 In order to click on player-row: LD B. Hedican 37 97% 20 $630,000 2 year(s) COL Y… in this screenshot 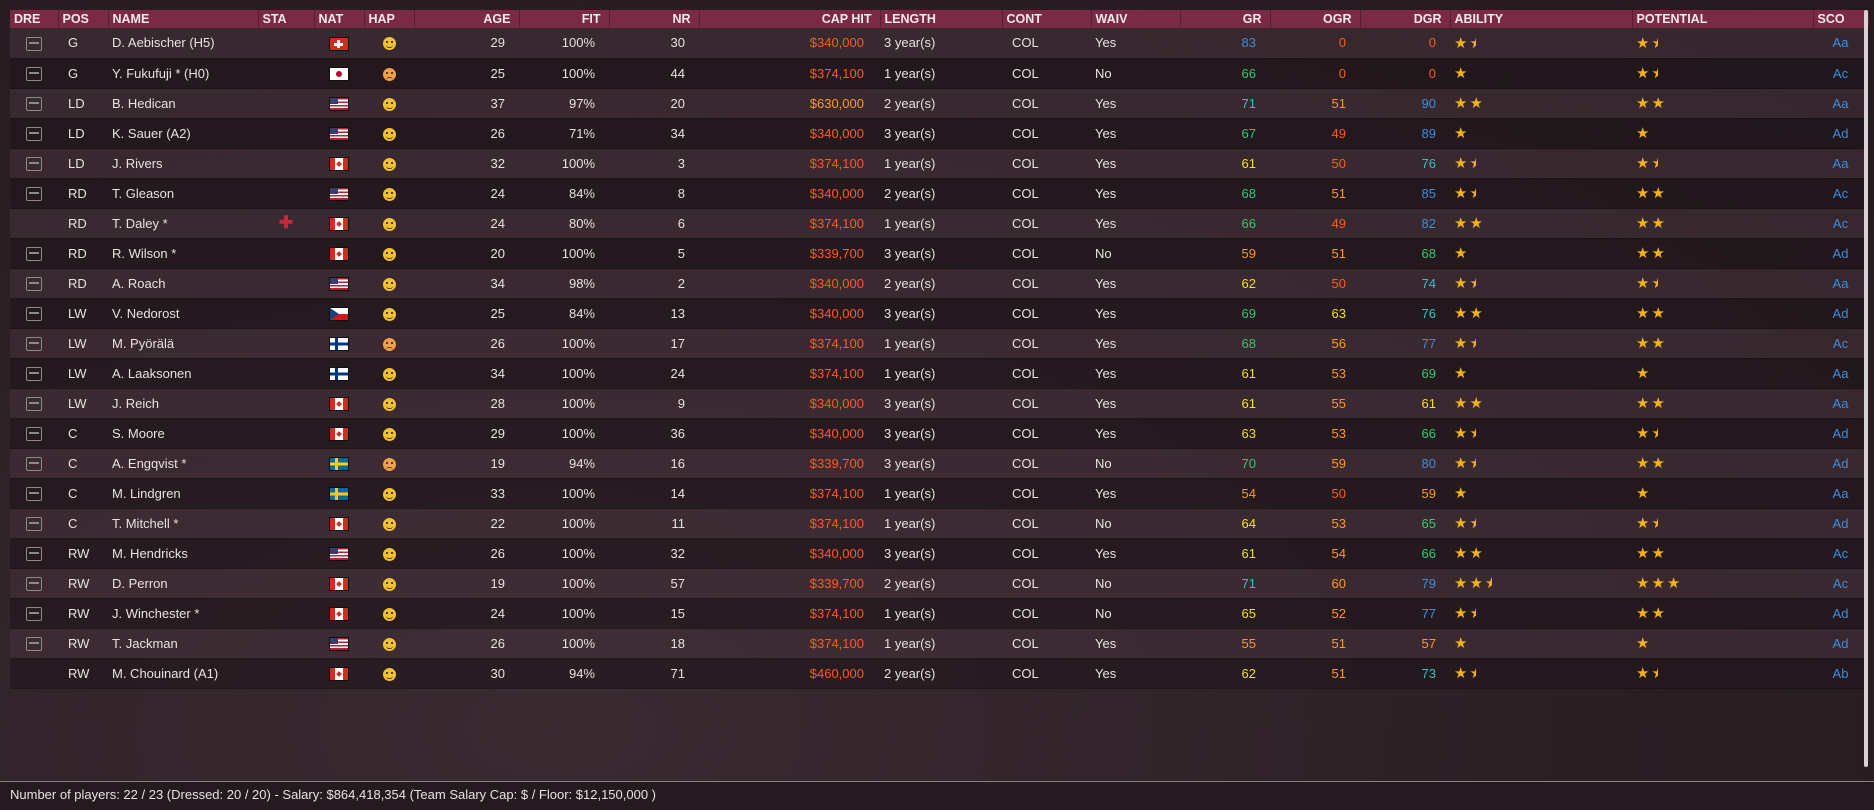, I will do `click(939, 103)`.